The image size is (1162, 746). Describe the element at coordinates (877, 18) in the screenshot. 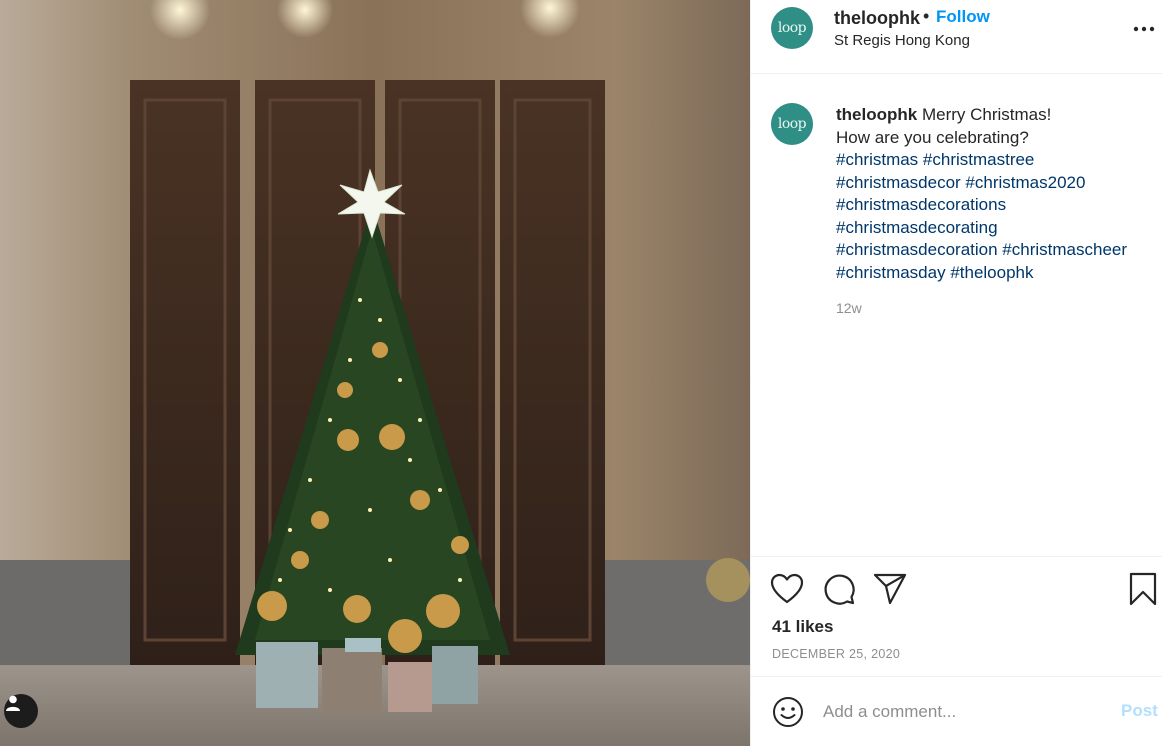

I see `username-link: theloophk` at that location.